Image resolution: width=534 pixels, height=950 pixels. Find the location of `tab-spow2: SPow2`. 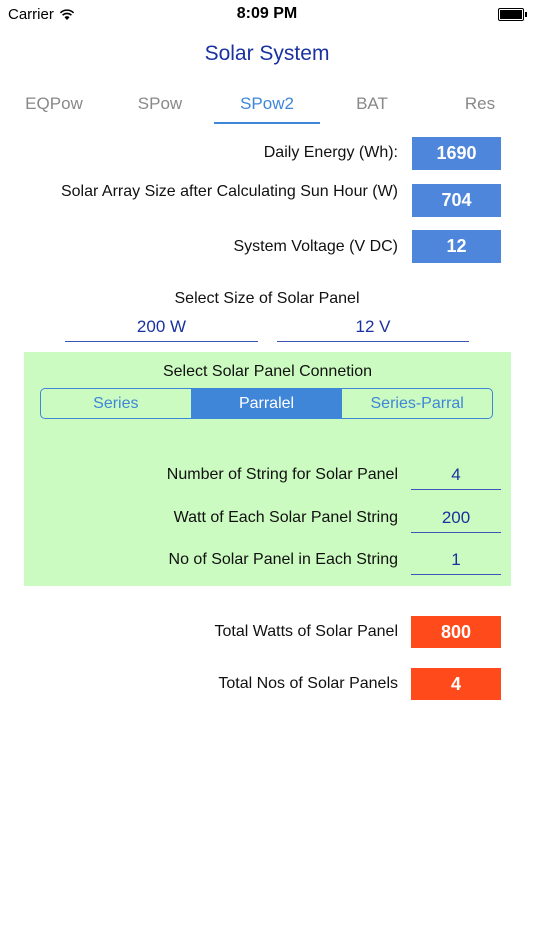

tab-spow2: SPow2 is located at coordinates (267, 104).